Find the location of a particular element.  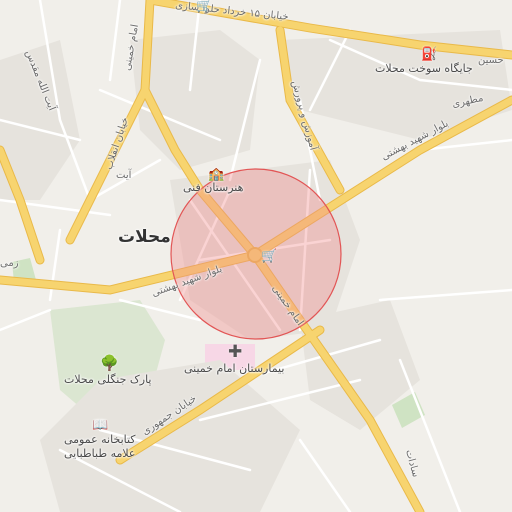

poi-label-library-line2: علامه طباطبایی is located at coordinates (100, 453).